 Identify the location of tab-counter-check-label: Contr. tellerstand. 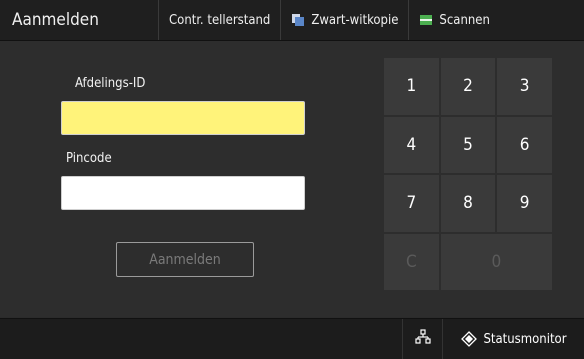
(220, 20).